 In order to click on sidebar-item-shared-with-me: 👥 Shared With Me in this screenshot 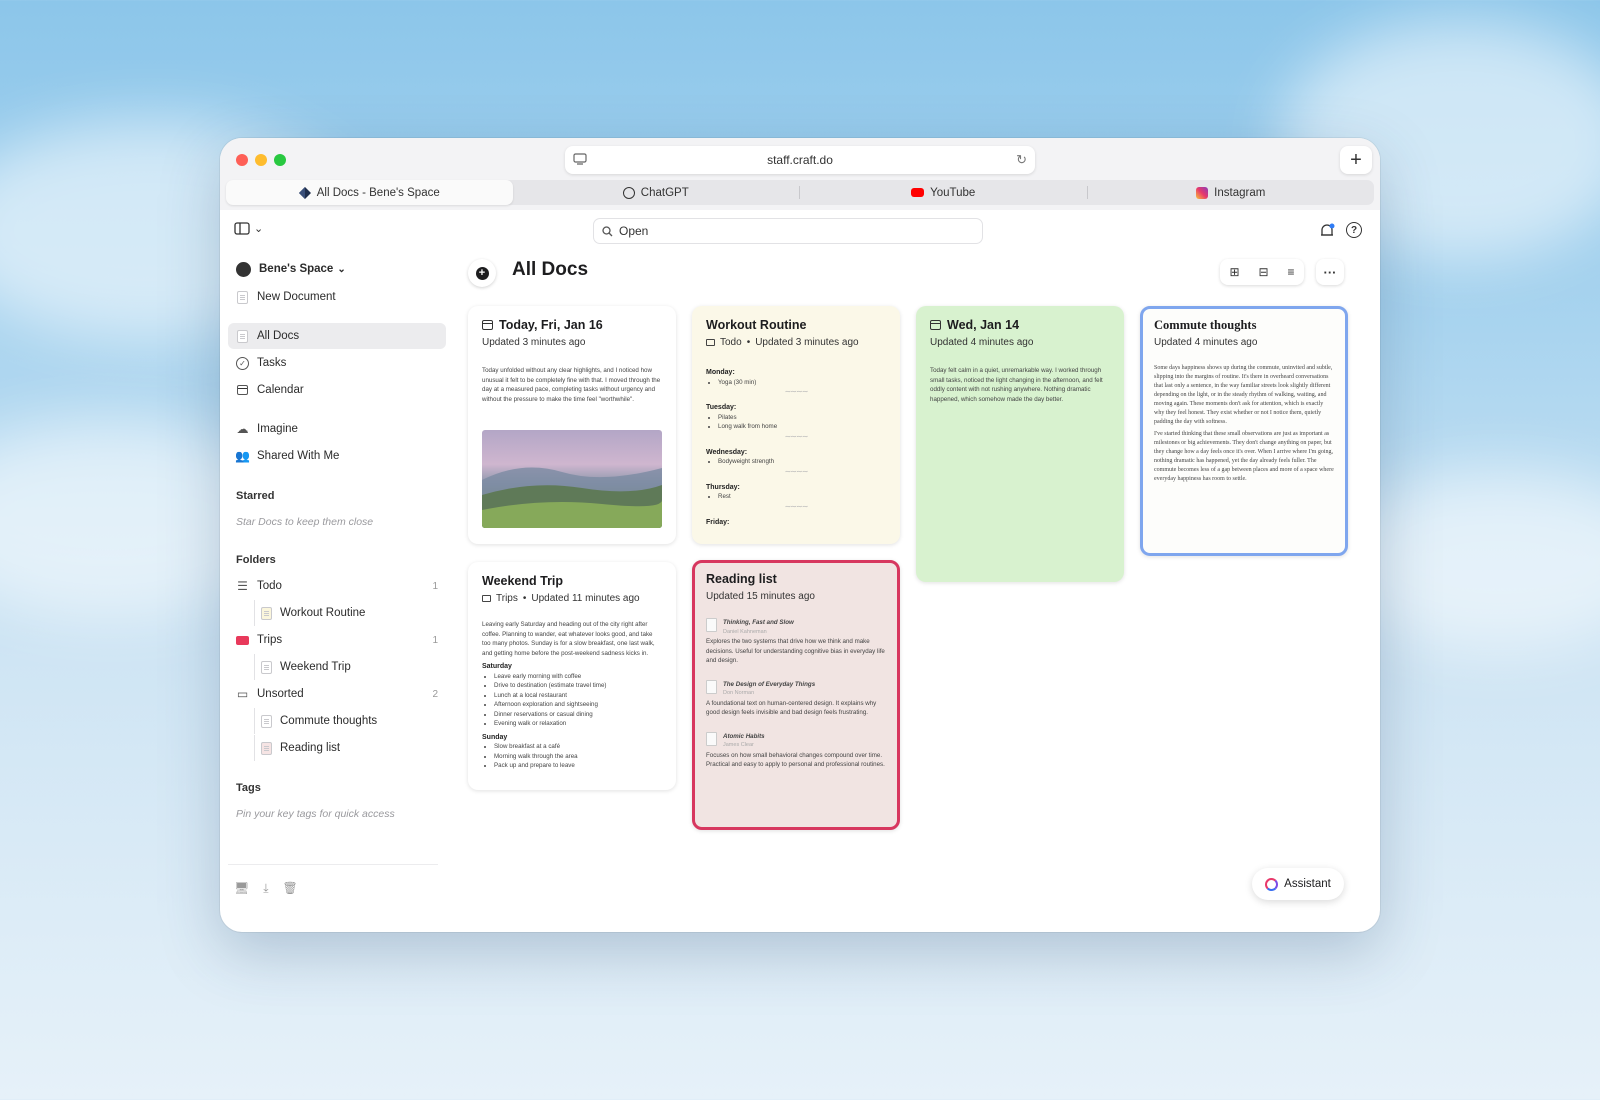, I will do `click(337, 456)`.